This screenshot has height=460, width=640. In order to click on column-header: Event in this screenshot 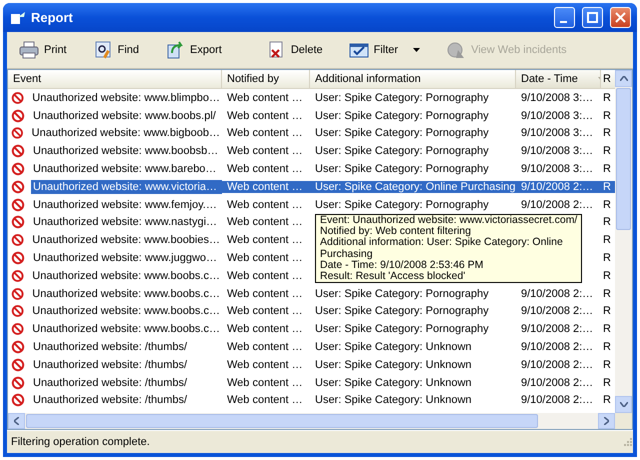, I will do `click(115, 79)`.